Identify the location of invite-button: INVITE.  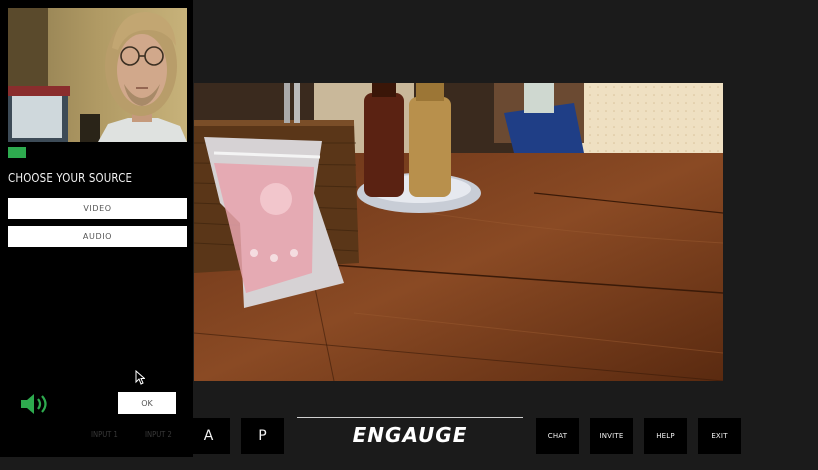
(611, 436).